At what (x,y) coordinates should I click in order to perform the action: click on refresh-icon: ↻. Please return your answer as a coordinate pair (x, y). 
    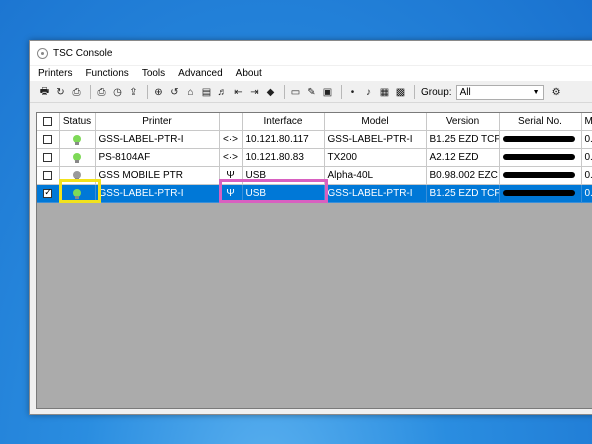
    Looking at the image, I should click on (60, 92).